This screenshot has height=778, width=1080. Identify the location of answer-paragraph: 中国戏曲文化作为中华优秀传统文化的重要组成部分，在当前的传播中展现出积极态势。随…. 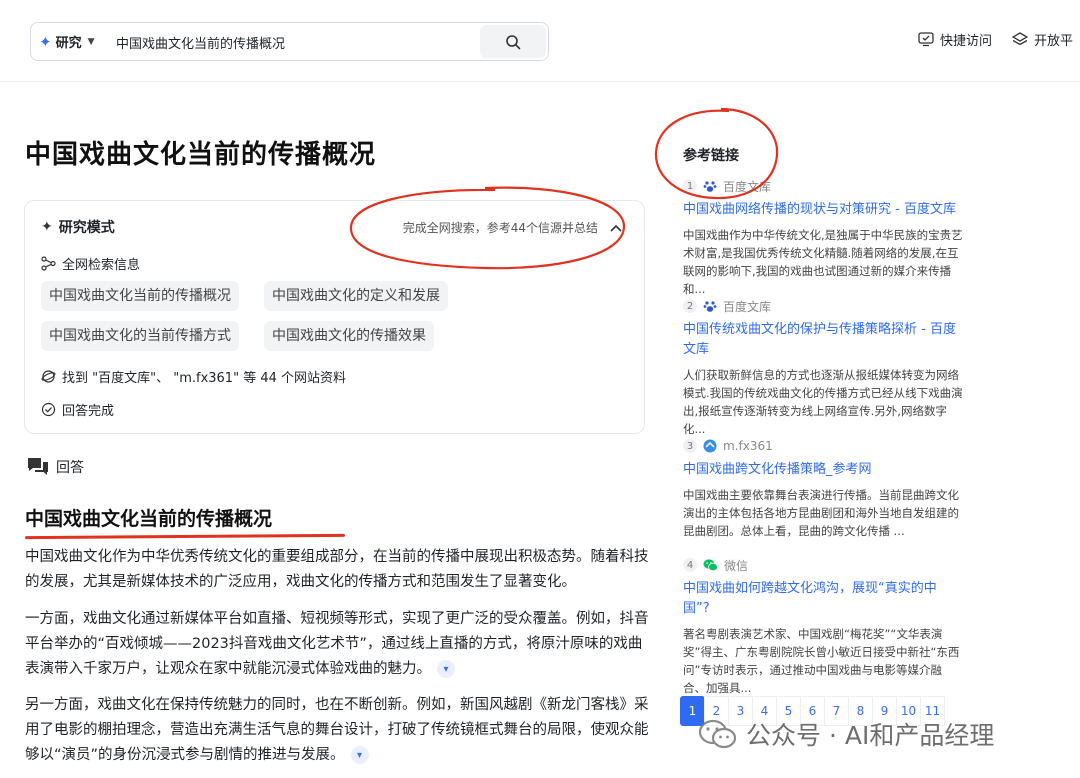
(337, 569).